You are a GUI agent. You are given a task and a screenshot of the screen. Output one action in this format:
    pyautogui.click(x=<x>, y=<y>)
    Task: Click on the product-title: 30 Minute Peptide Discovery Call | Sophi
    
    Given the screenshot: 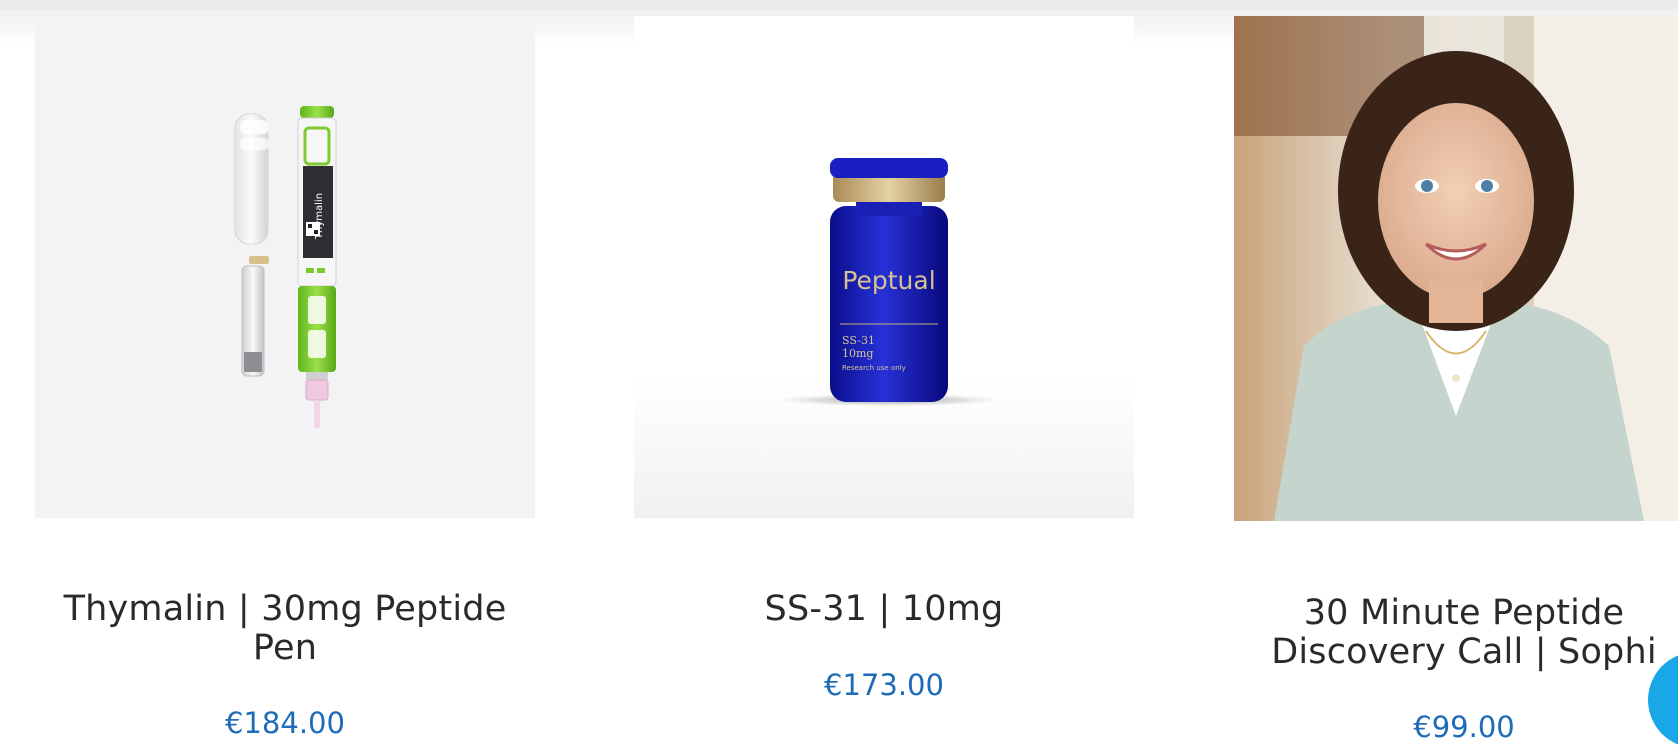 What is the action you would take?
    pyautogui.click(x=1456, y=633)
    